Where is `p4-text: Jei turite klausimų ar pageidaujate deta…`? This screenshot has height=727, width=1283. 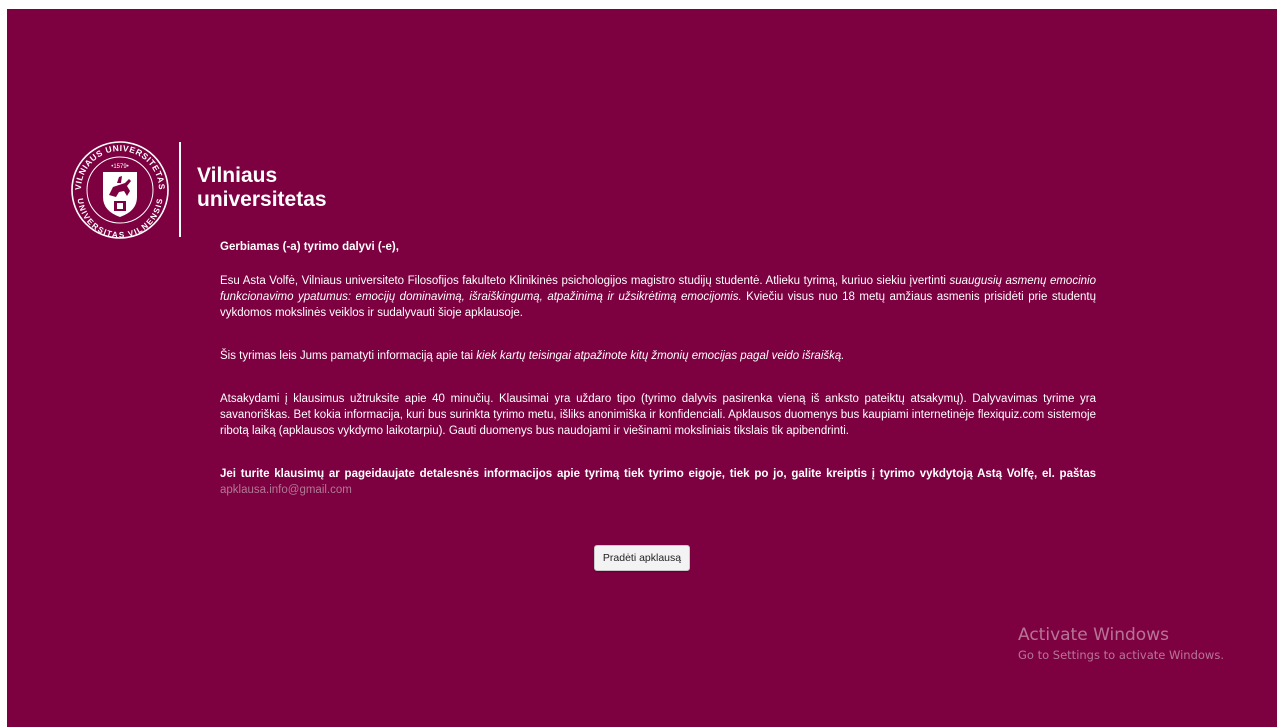
p4-text: Jei turite klausimų ar pageidaujate deta… is located at coordinates (658, 474).